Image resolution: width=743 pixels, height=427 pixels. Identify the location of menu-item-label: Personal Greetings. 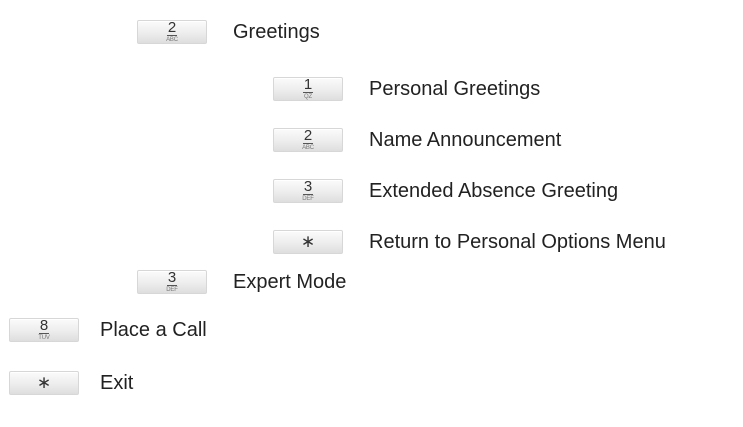
(455, 88).